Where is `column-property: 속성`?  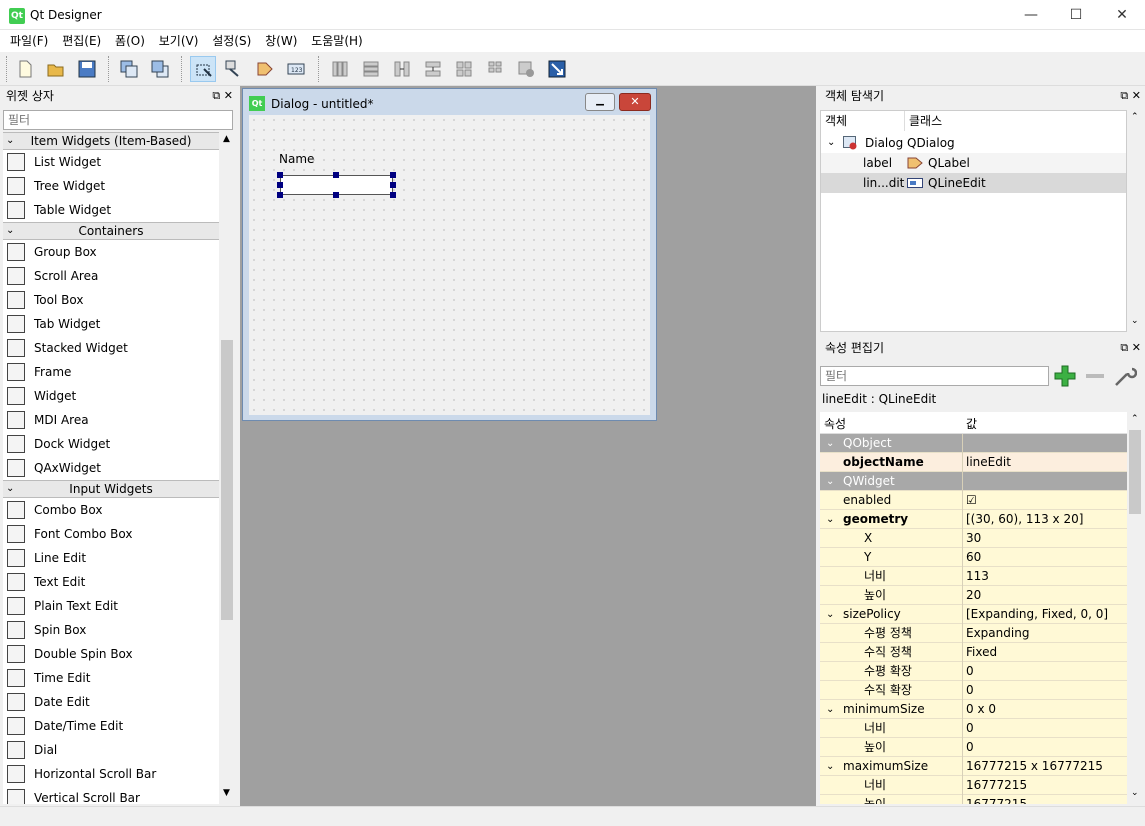
column-property: 속성 is located at coordinates (835, 423).